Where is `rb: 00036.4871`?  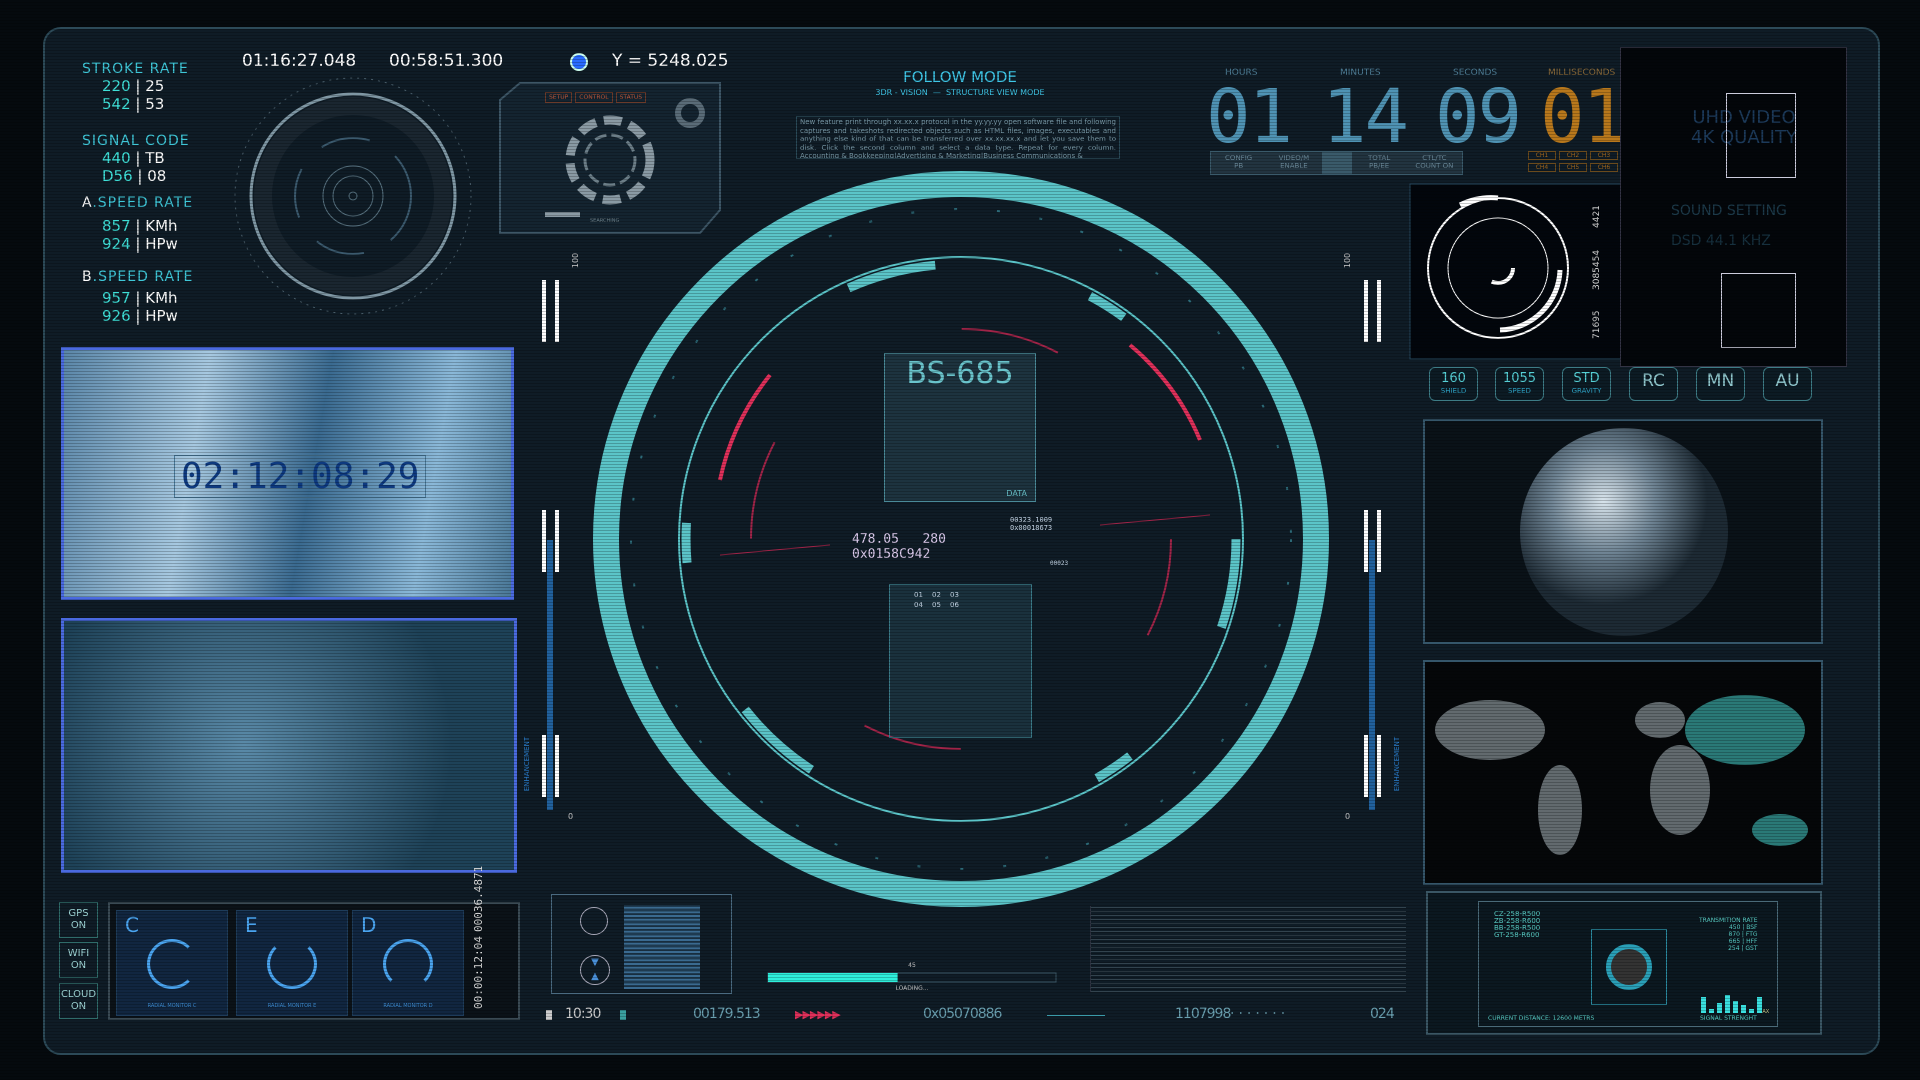
rb: 00036.4871 is located at coordinates (478, 899).